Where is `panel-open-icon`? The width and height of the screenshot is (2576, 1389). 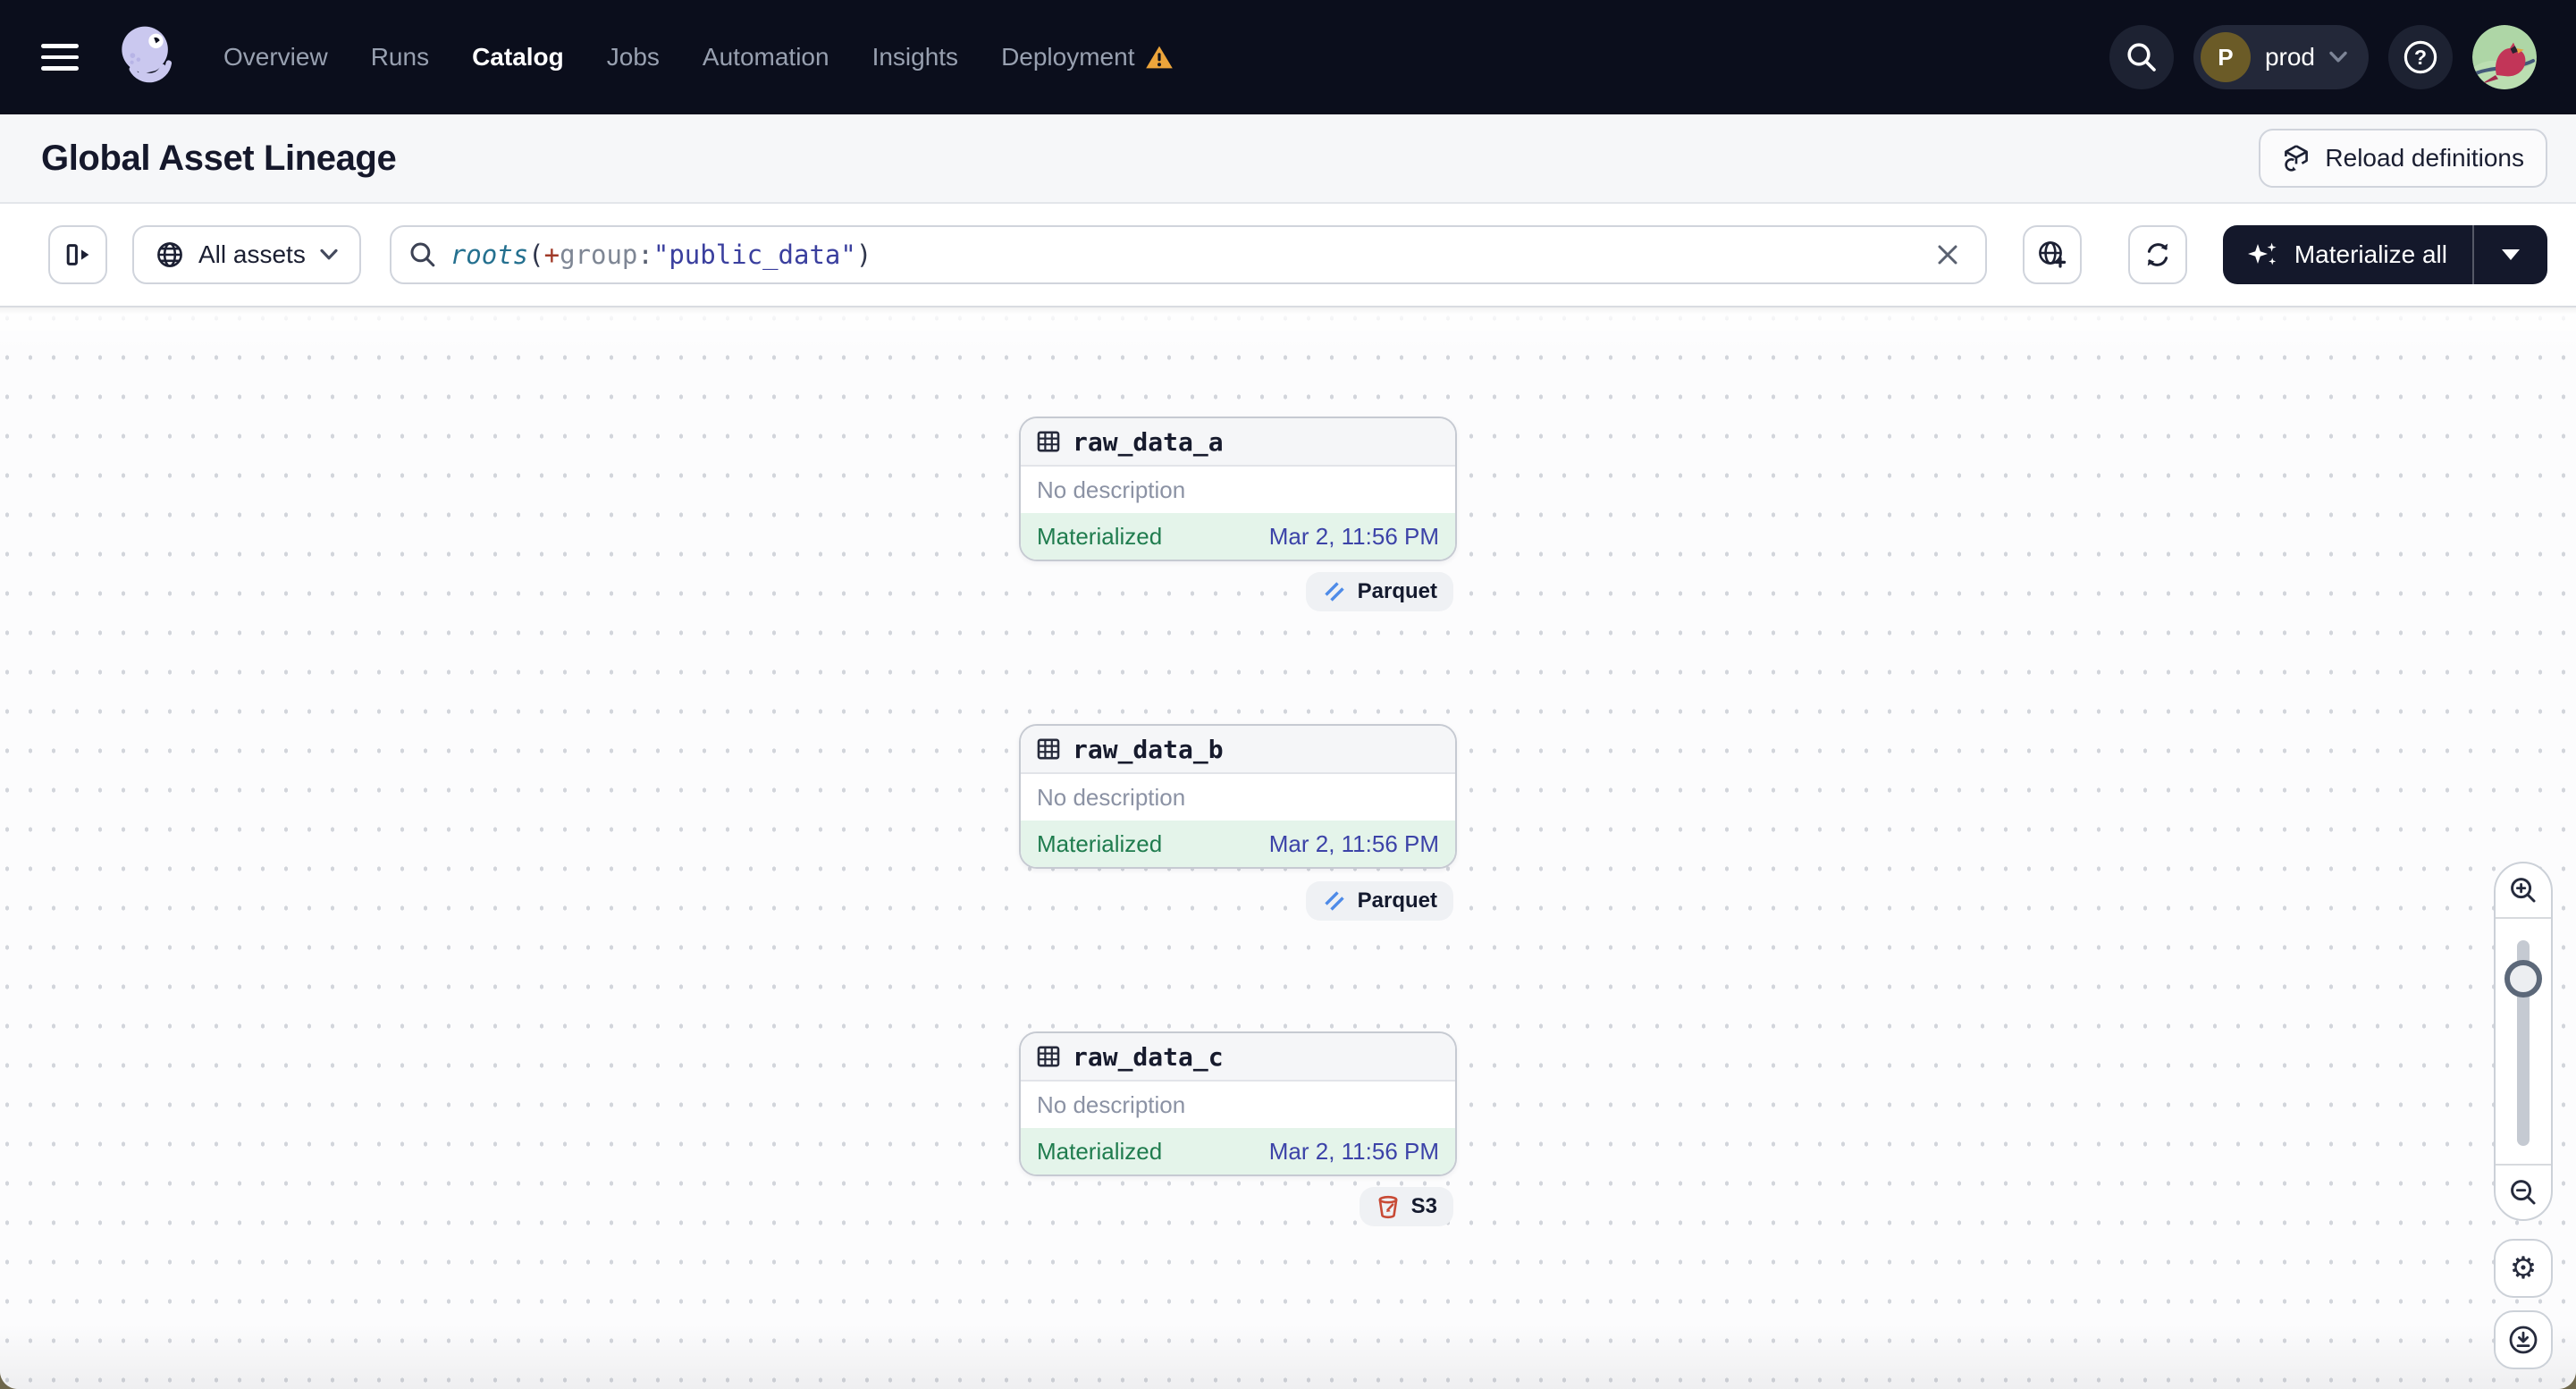
panel-open-icon is located at coordinates (78, 254).